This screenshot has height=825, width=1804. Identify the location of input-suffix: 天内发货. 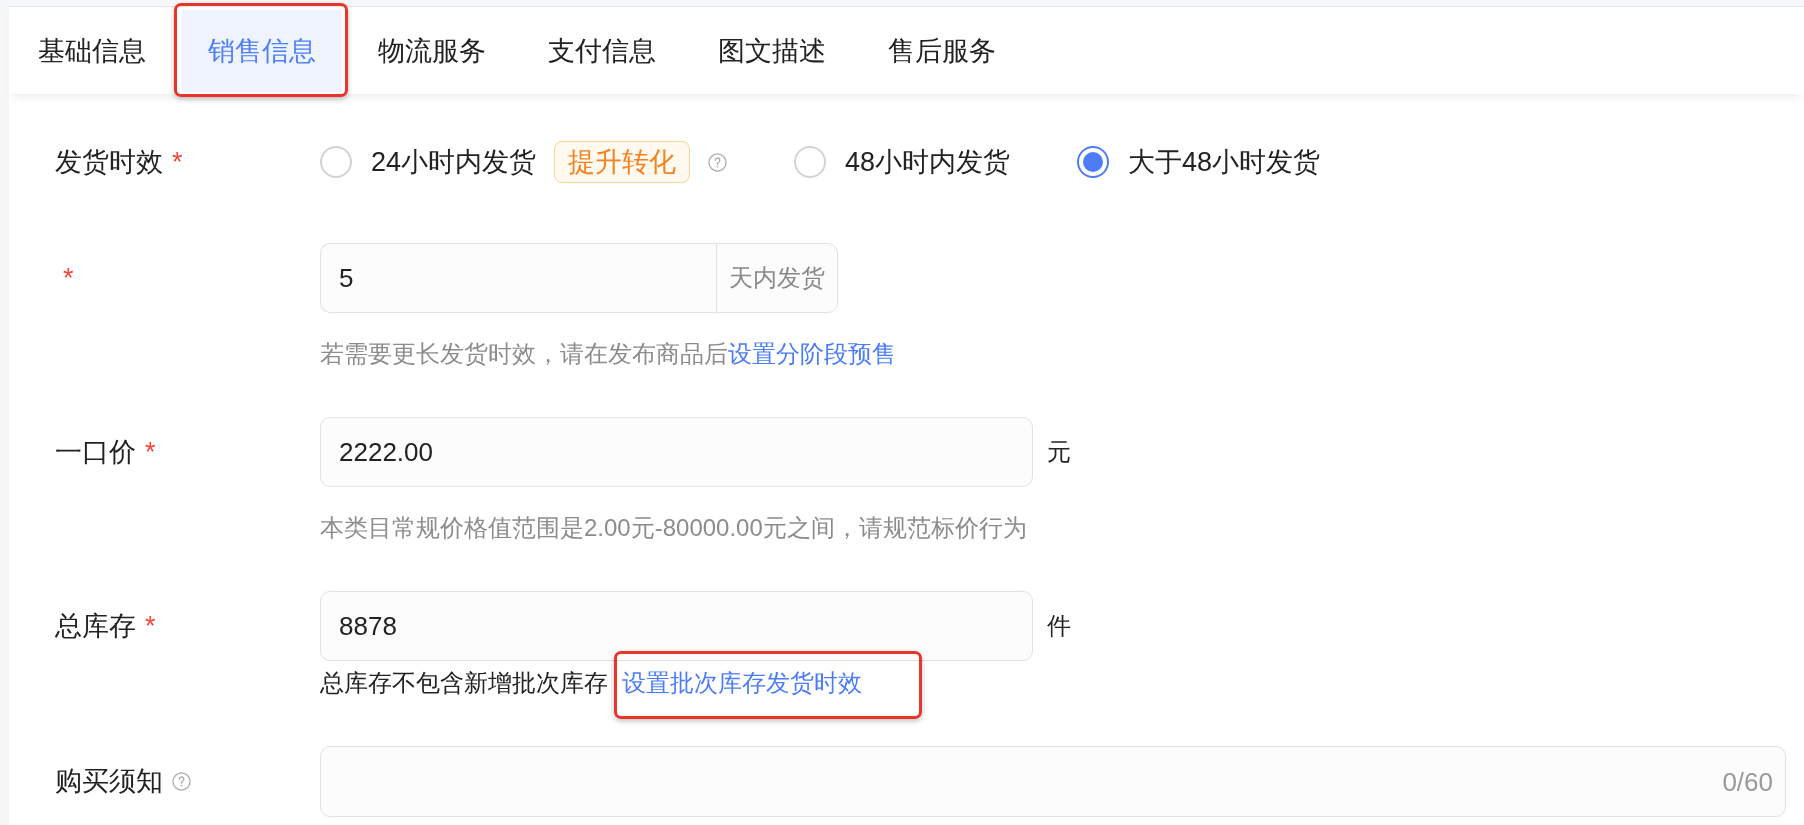
(777, 278).